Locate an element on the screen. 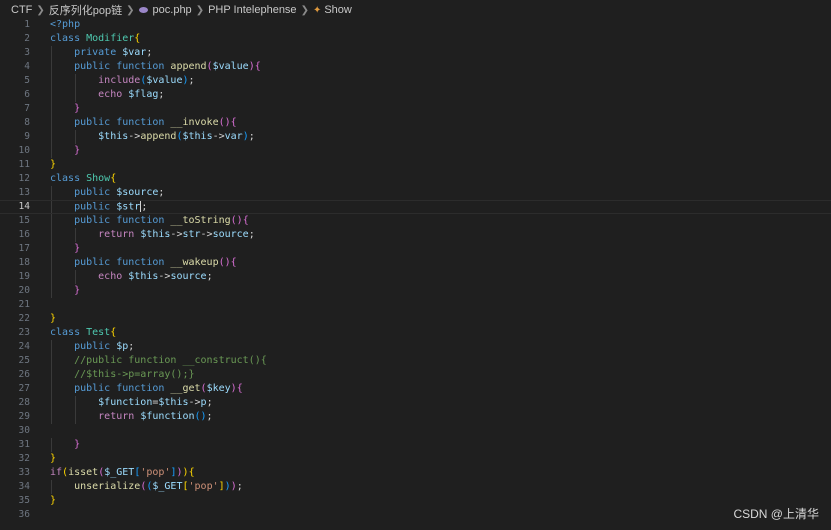  code-text: public function __wakeup(){ is located at coordinates (143, 263).